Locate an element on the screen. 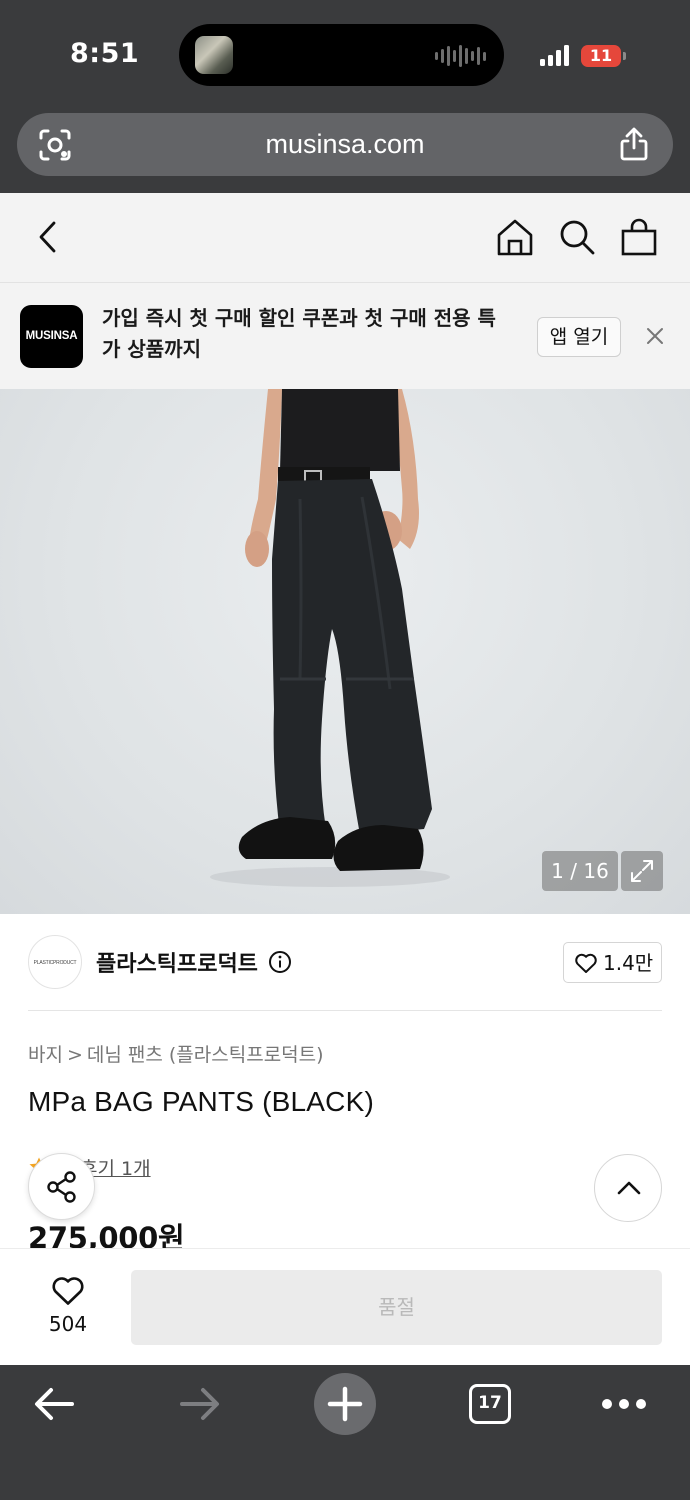  forward-arrow-icon is located at coordinates (200, 1404).